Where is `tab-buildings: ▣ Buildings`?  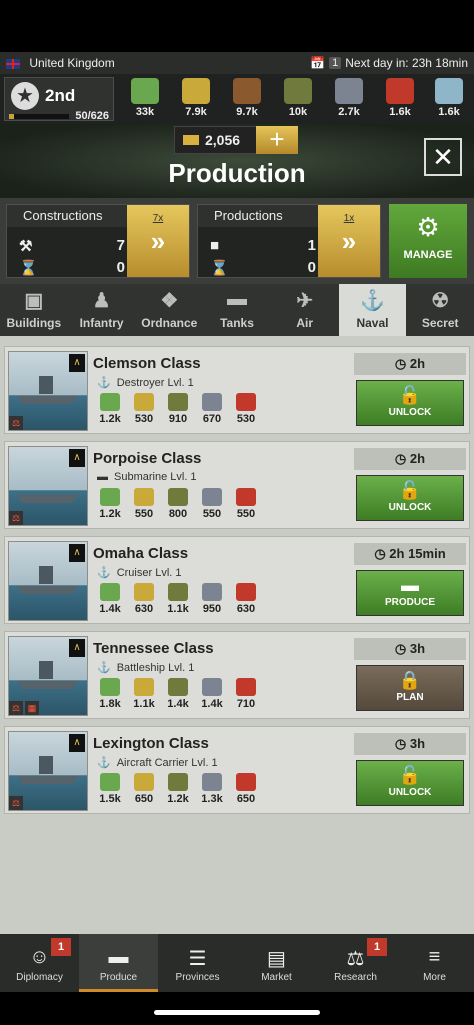
tab-buildings: ▣ Buildings is located at coordinates (34, 310).